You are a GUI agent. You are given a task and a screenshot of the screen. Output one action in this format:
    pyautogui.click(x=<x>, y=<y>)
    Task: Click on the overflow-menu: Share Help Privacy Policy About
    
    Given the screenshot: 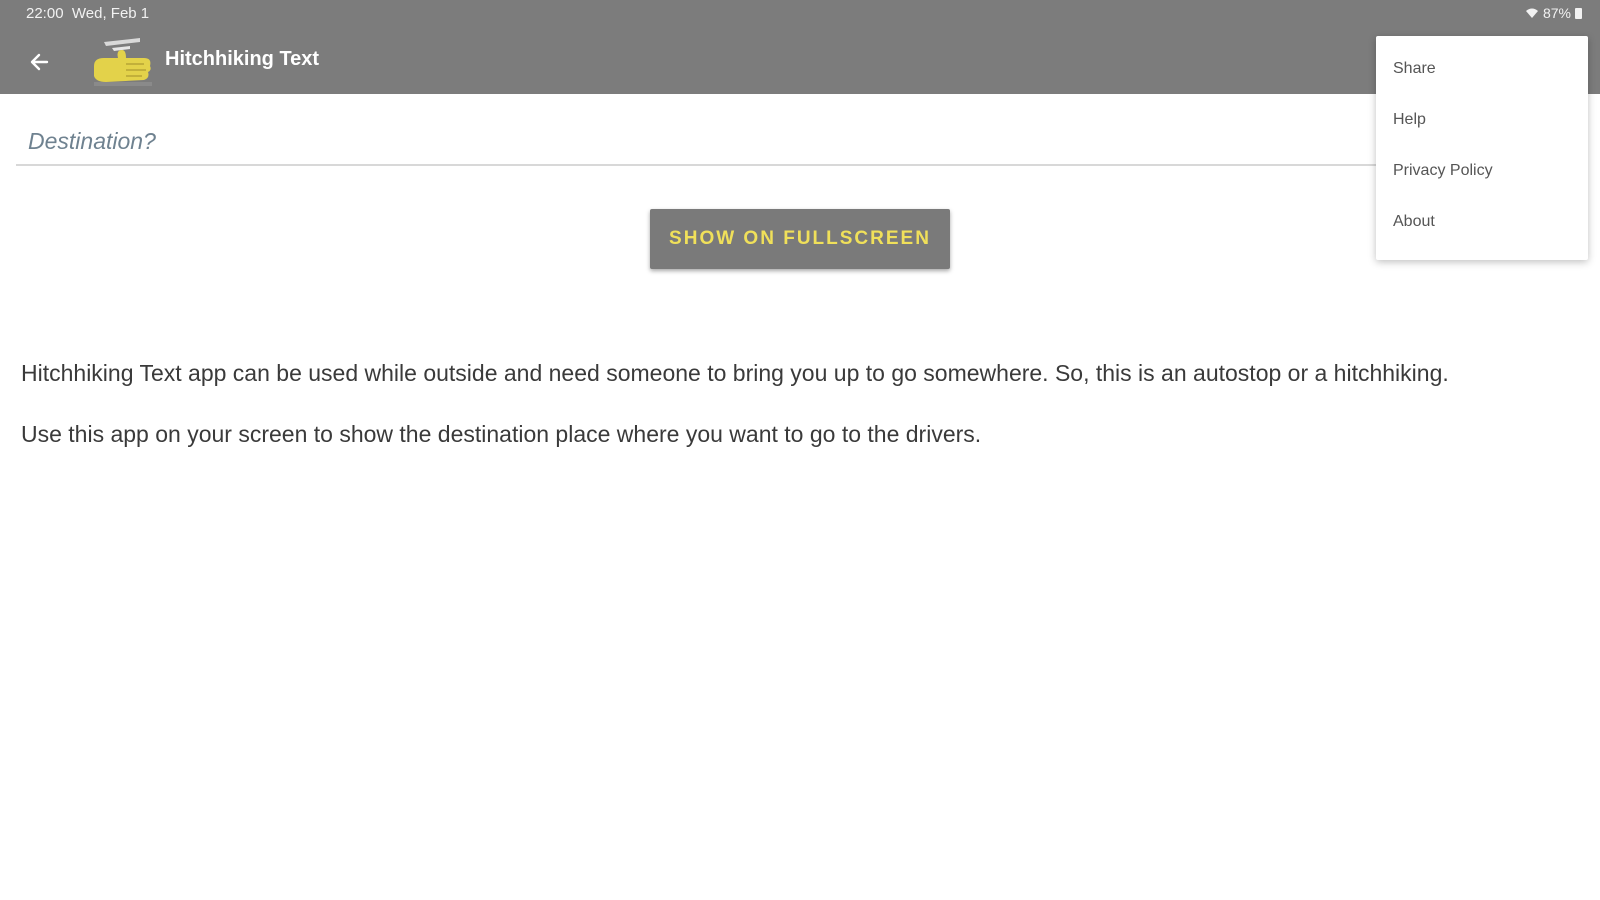 What is the action you would take?
    pyautogui.click(x=1482, y=148)
    